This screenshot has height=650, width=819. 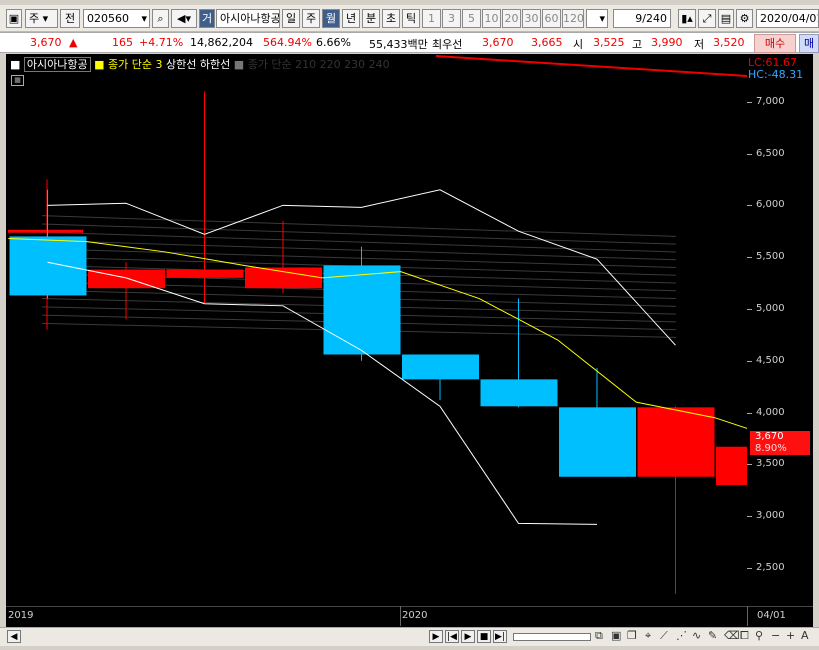 I want to click on num-button: 30, so click(x=531, y=18).